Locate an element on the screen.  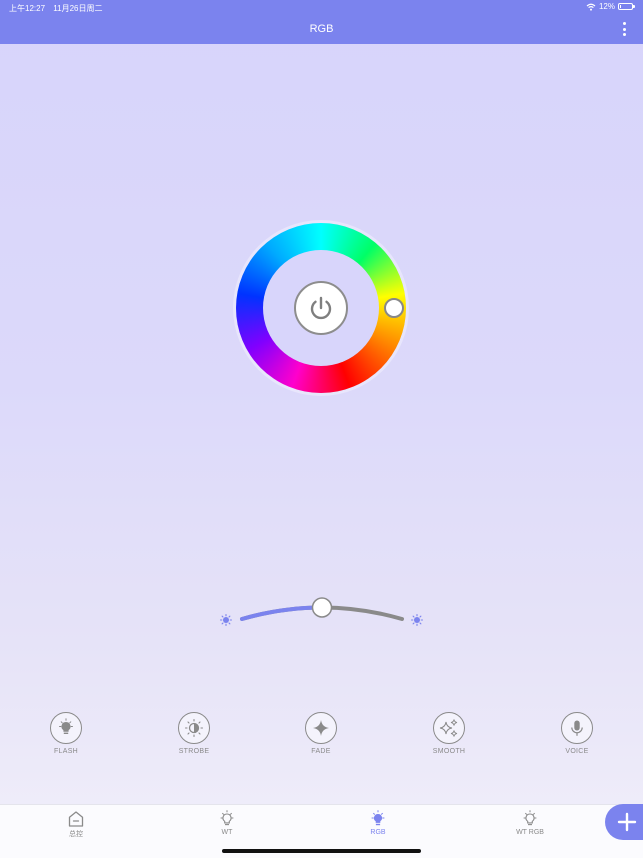
brightness-slider is located at coordinates (322, 612).